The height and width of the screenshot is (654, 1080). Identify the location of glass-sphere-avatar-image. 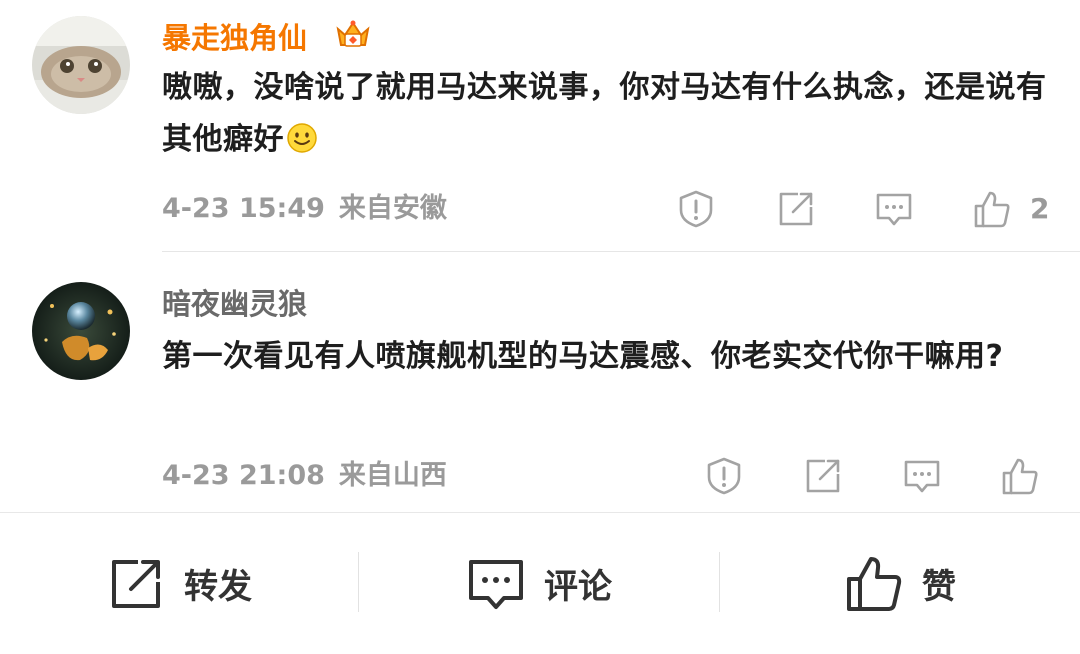
(81, 331).